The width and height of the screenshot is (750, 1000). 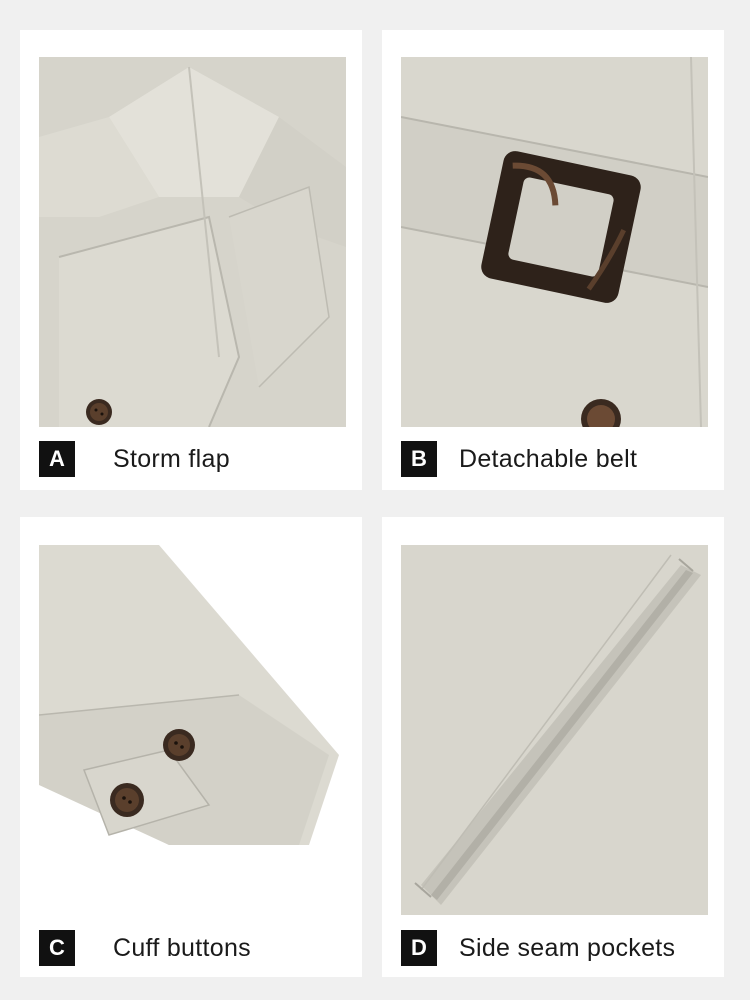 What do you see at coordinates (171, 458) in the screenshot?
I see `label-storm-flap: Storm flap` at bounding box center [171, 458].